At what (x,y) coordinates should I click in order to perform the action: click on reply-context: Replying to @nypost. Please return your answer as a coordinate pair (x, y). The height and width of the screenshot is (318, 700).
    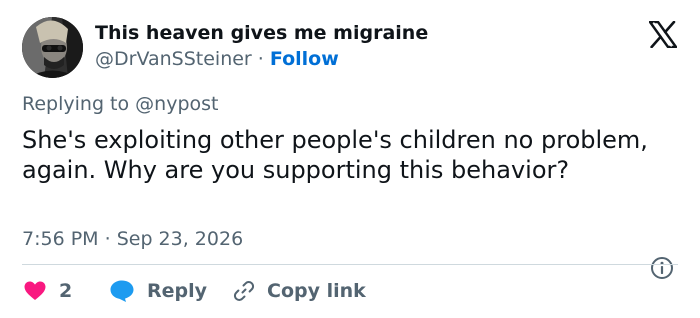
    Looking at the image, I should click on (120, 104).